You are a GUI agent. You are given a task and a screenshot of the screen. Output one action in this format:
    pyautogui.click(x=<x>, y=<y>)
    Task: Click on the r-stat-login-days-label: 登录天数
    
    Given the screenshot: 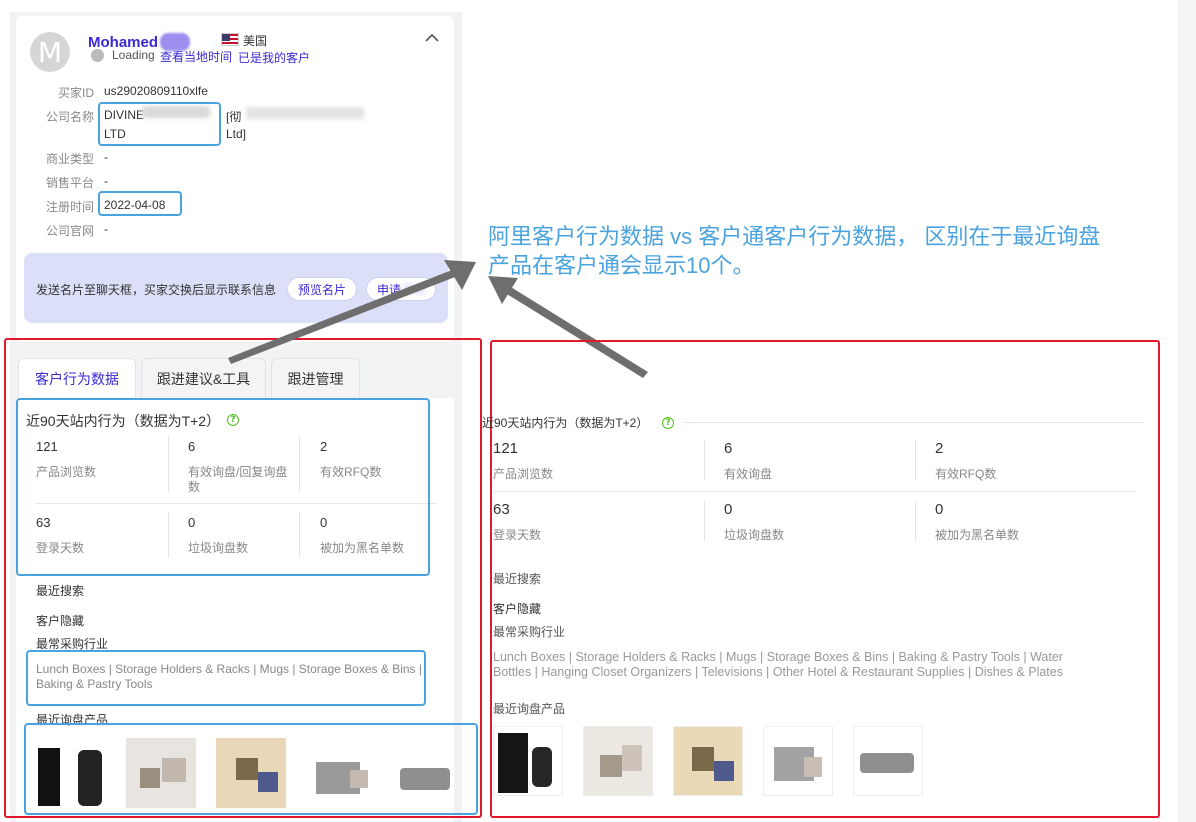 What is the action you would take?
    pyautogui.click(x=517, y=535)
    